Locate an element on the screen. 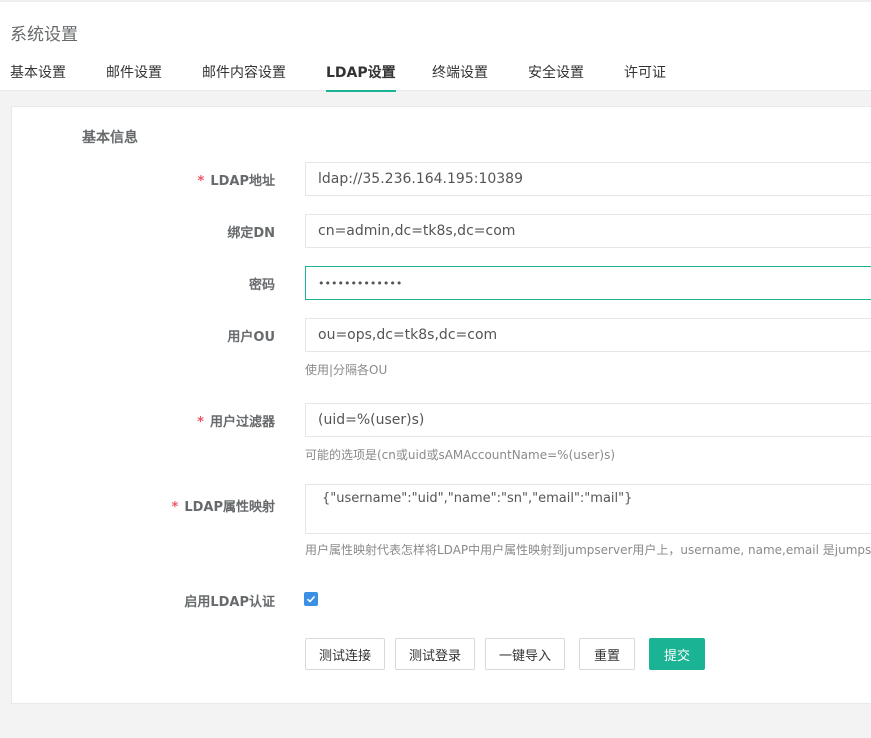 The image size is (871, 738). test-connection-button: 测试连接 is located at coordinates (345, 654).